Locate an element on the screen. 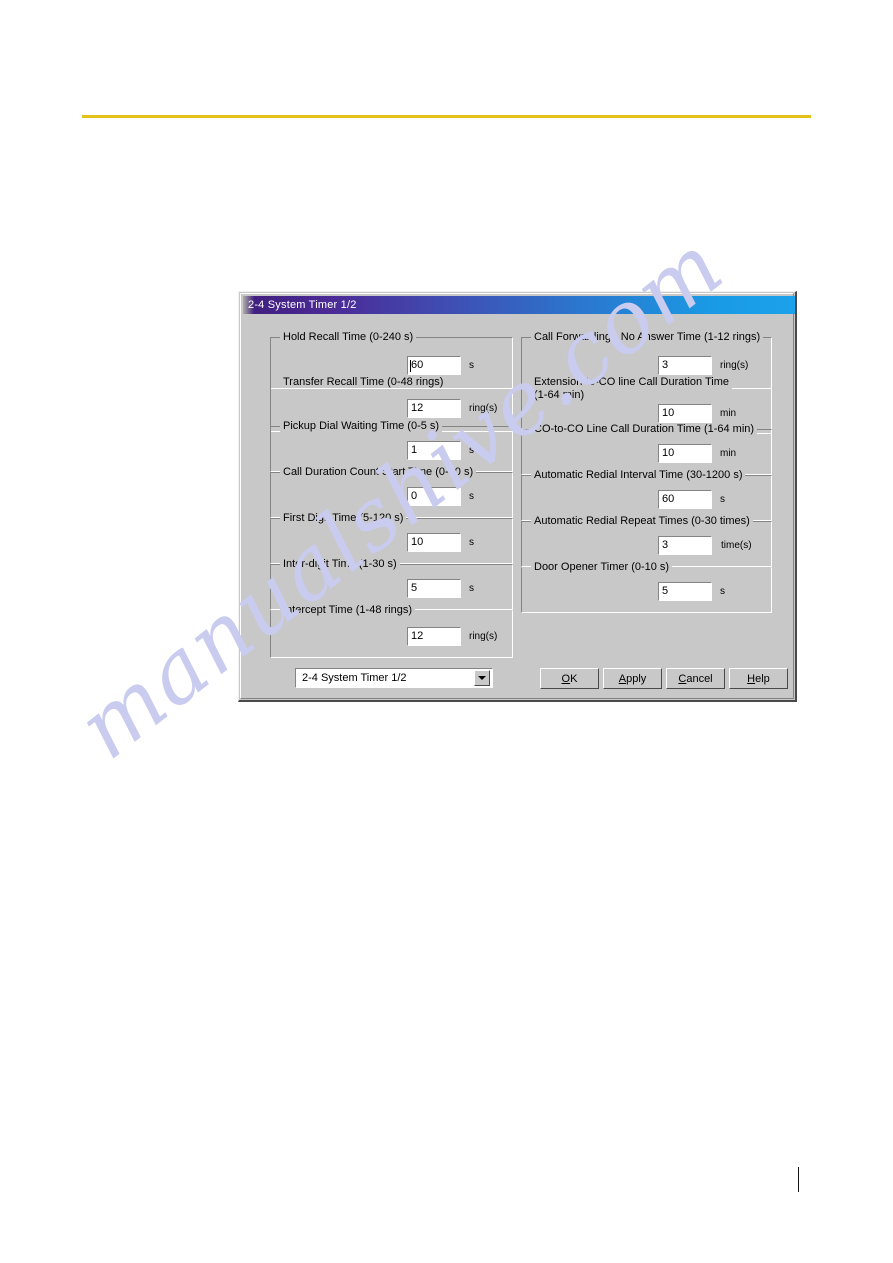  page-footer-tick is located at coordinates (798, 1179).